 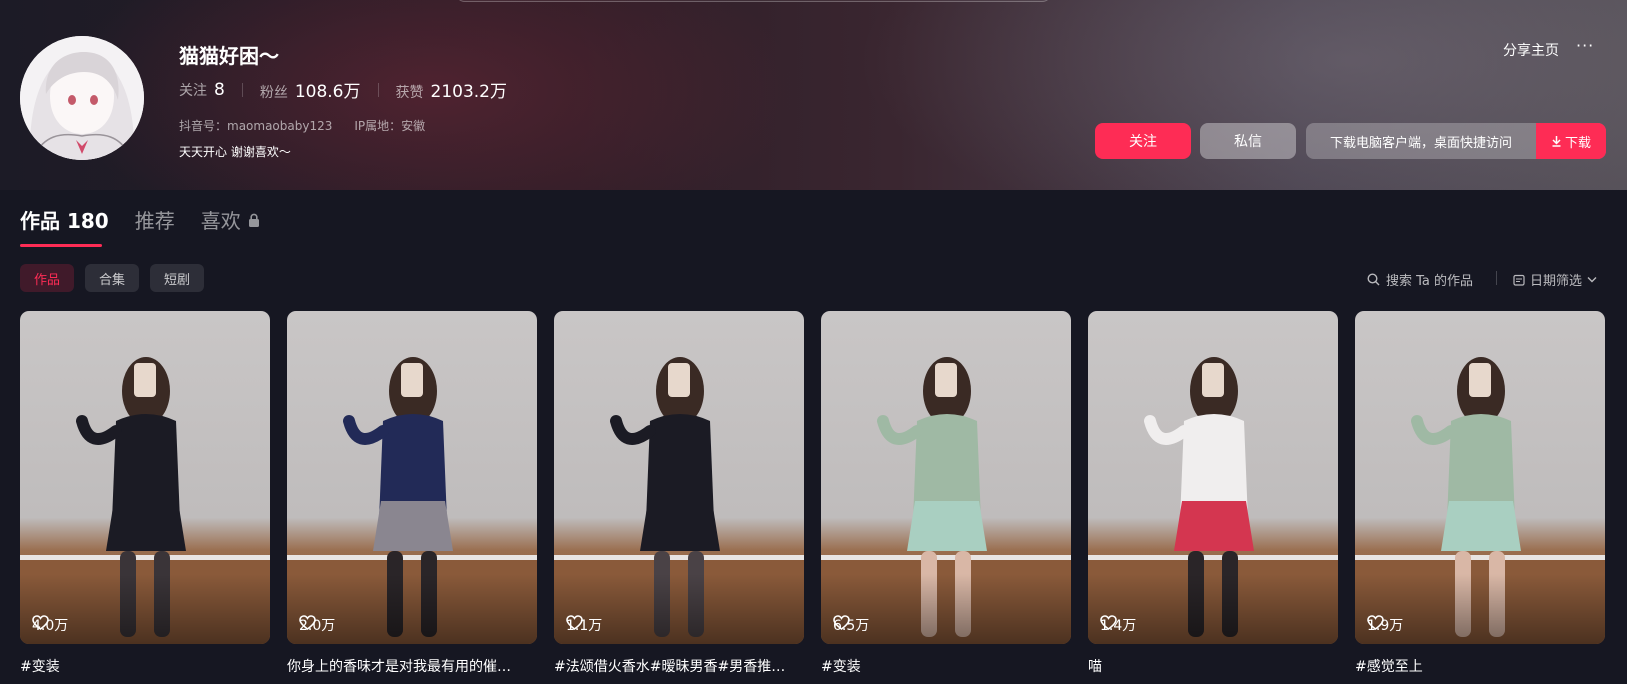 I want to click on tab-recommended: 推荐, so click(x=155, y=219).